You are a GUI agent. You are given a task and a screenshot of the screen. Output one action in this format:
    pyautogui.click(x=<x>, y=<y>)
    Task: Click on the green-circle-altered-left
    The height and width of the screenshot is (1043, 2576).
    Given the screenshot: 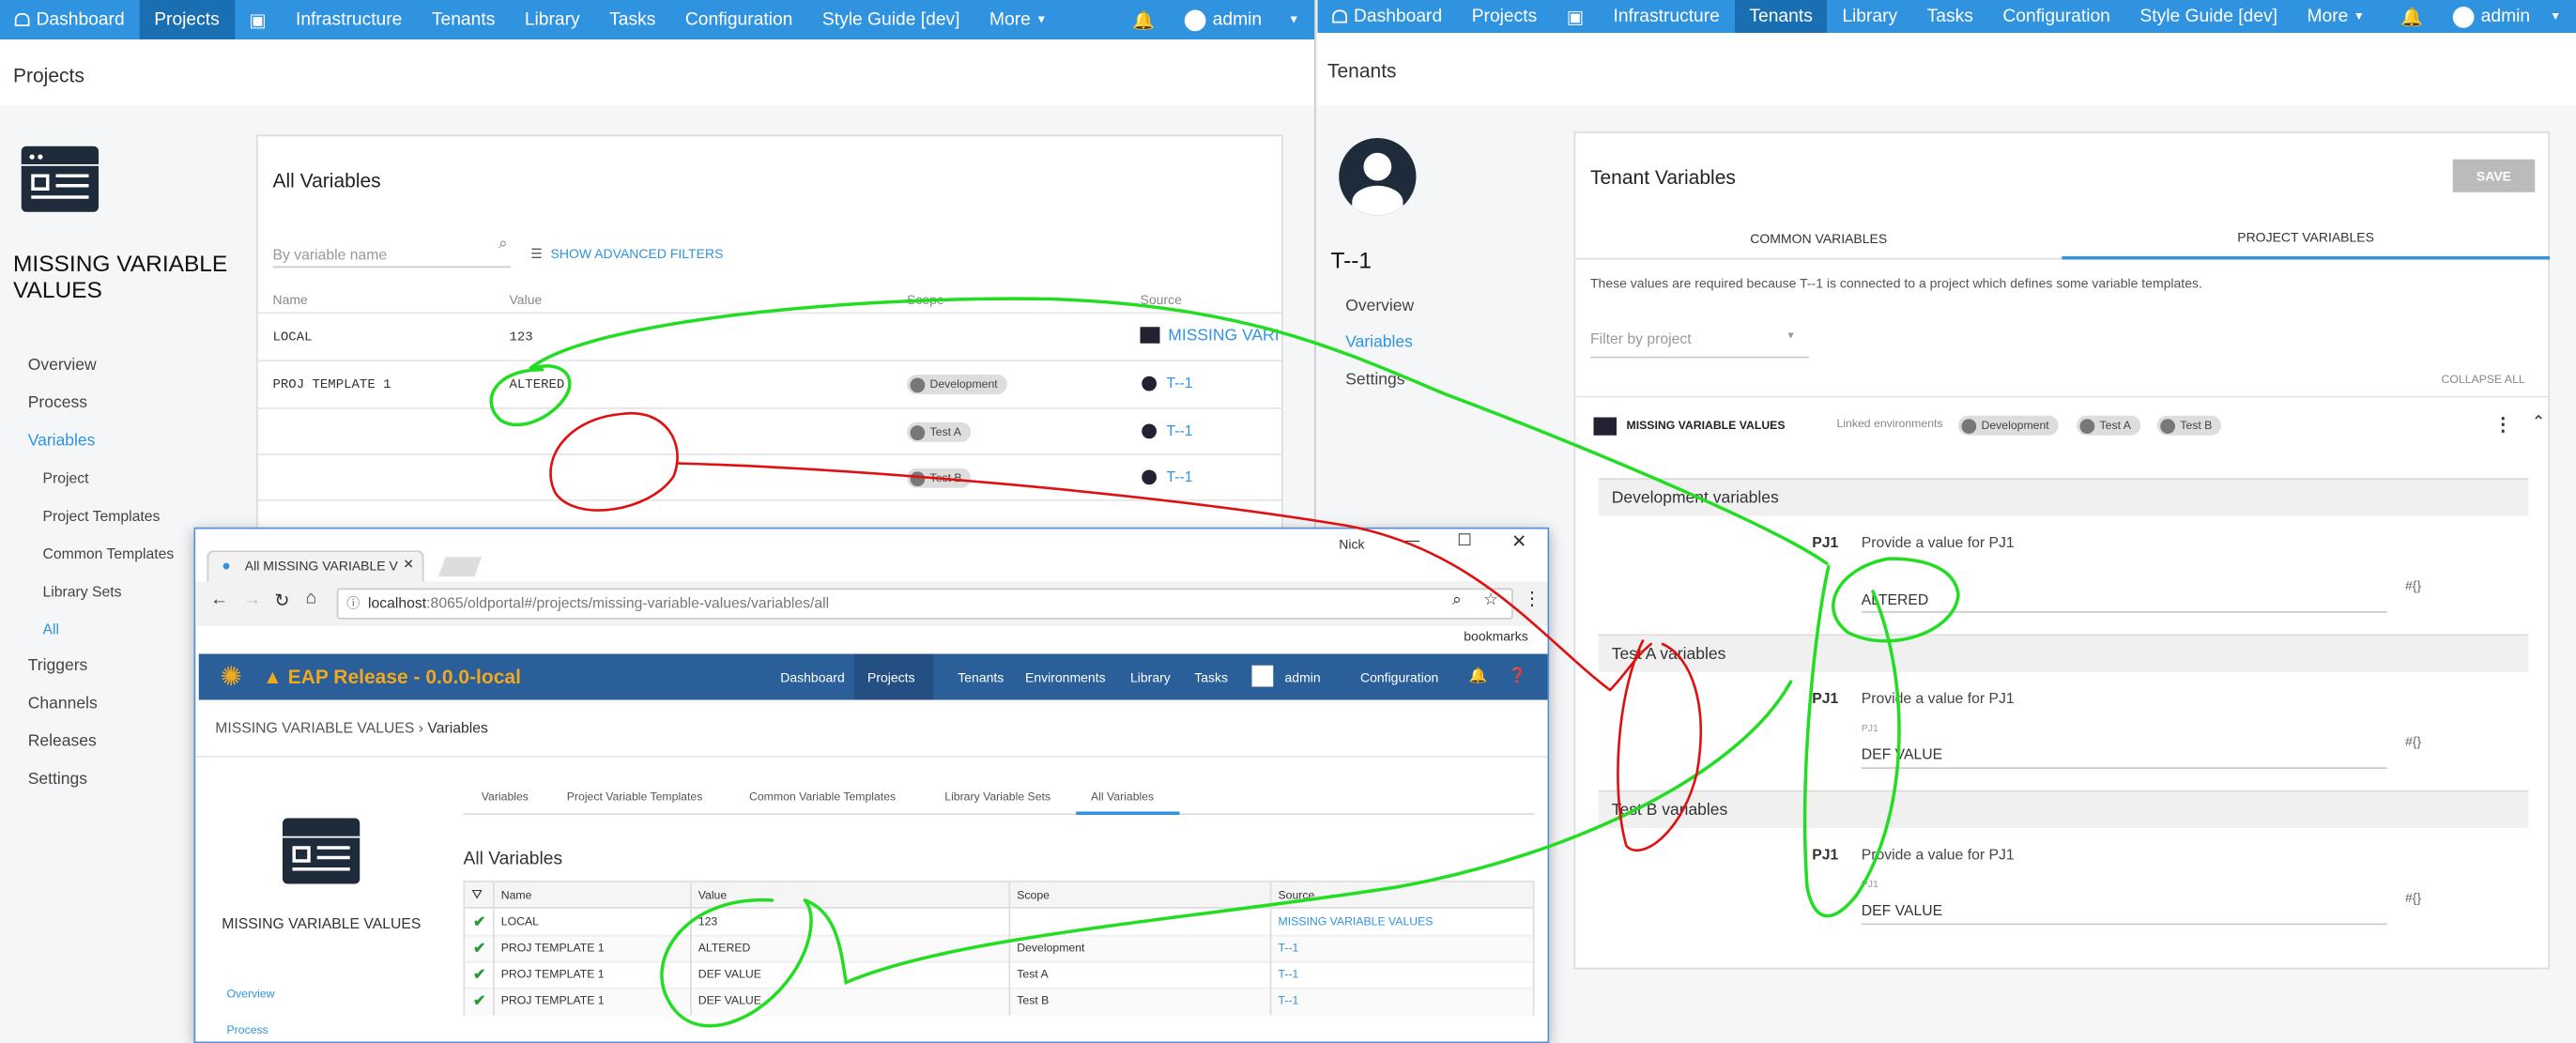 What is the action you would take?
    pyautogui.click(x=530, y=395)
    